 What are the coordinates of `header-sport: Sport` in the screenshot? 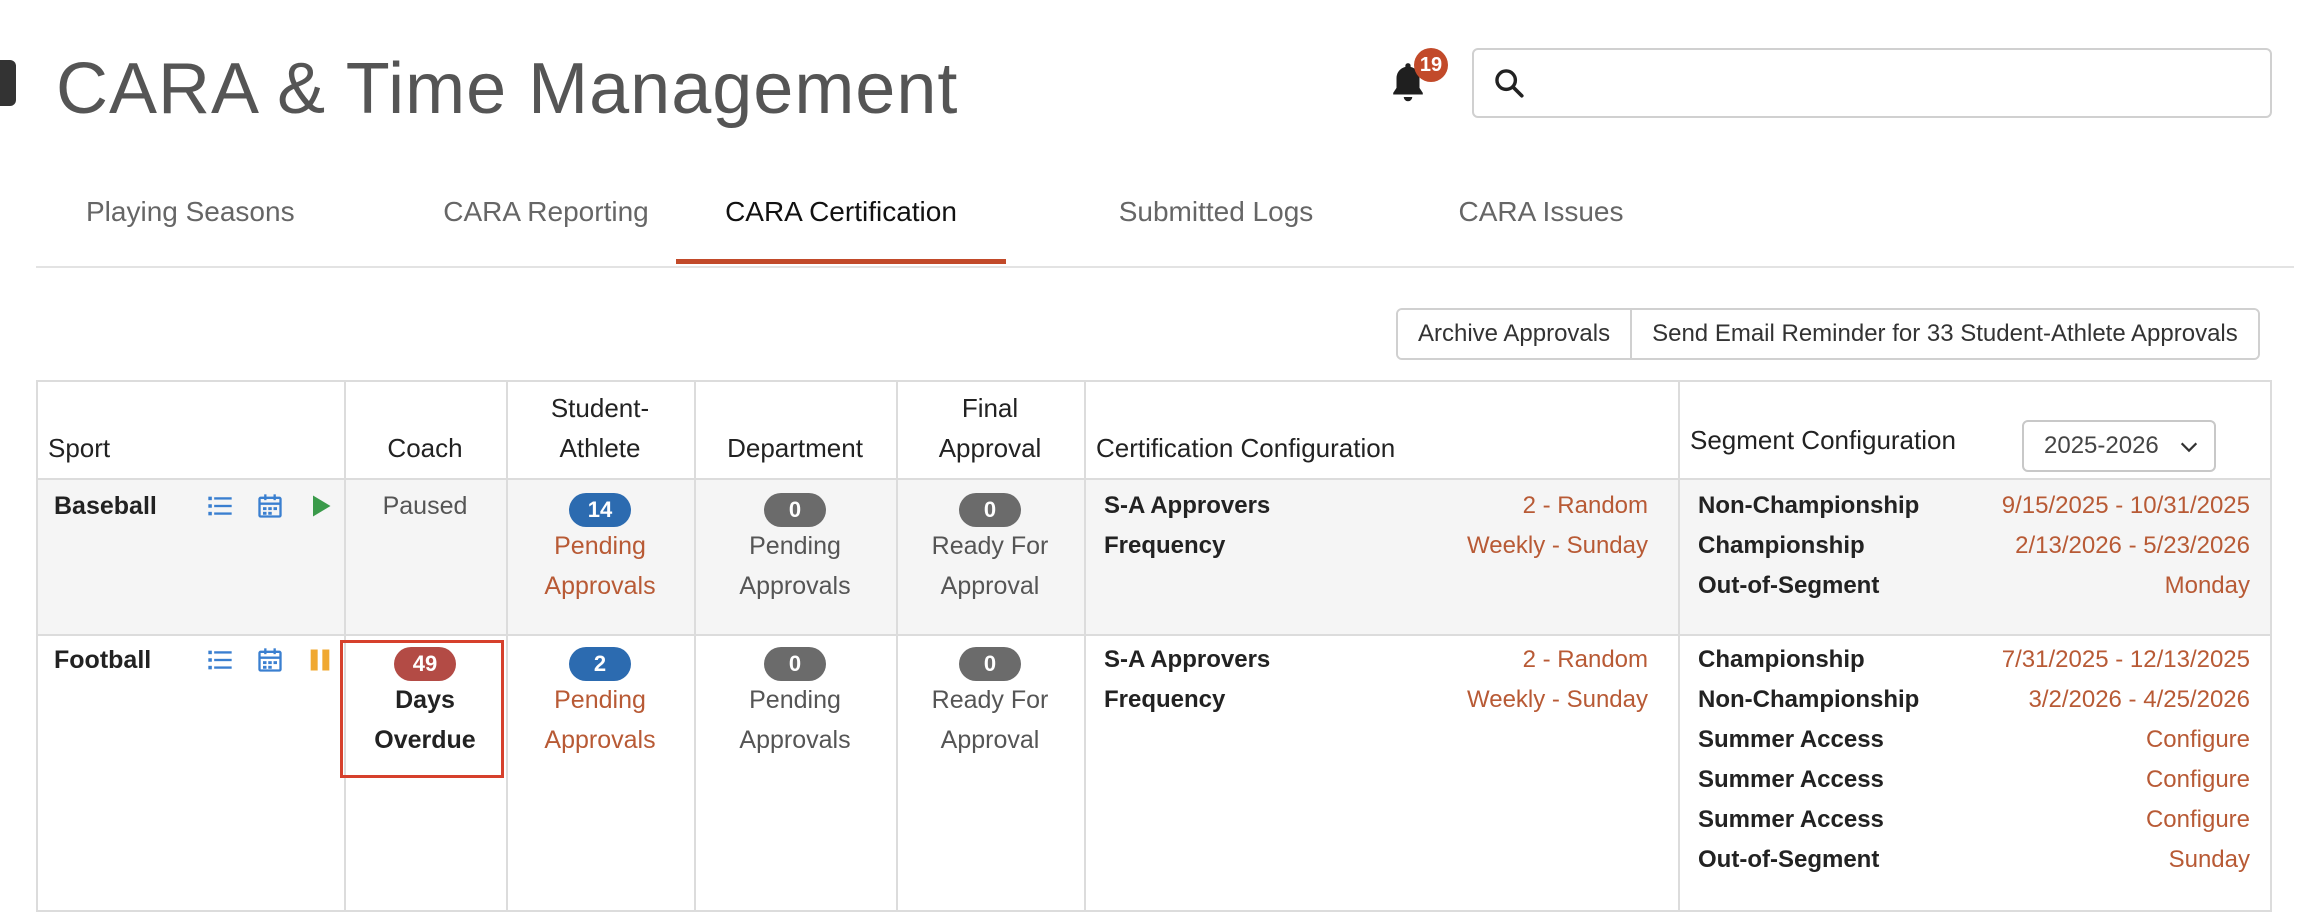 It's located at (79, 448).